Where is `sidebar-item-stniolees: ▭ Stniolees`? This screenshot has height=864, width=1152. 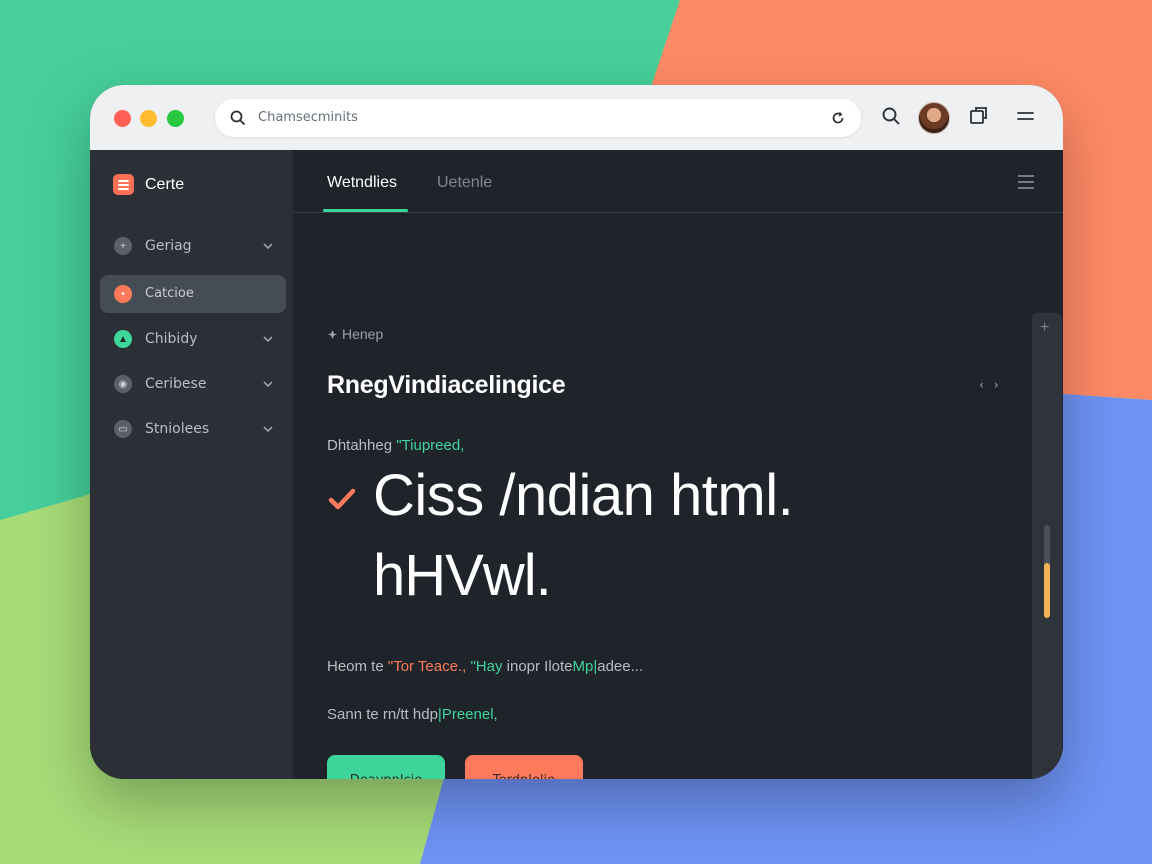
sidebar-item-stniolees: ▭ Stniolees is located at coordinates (193, 429).